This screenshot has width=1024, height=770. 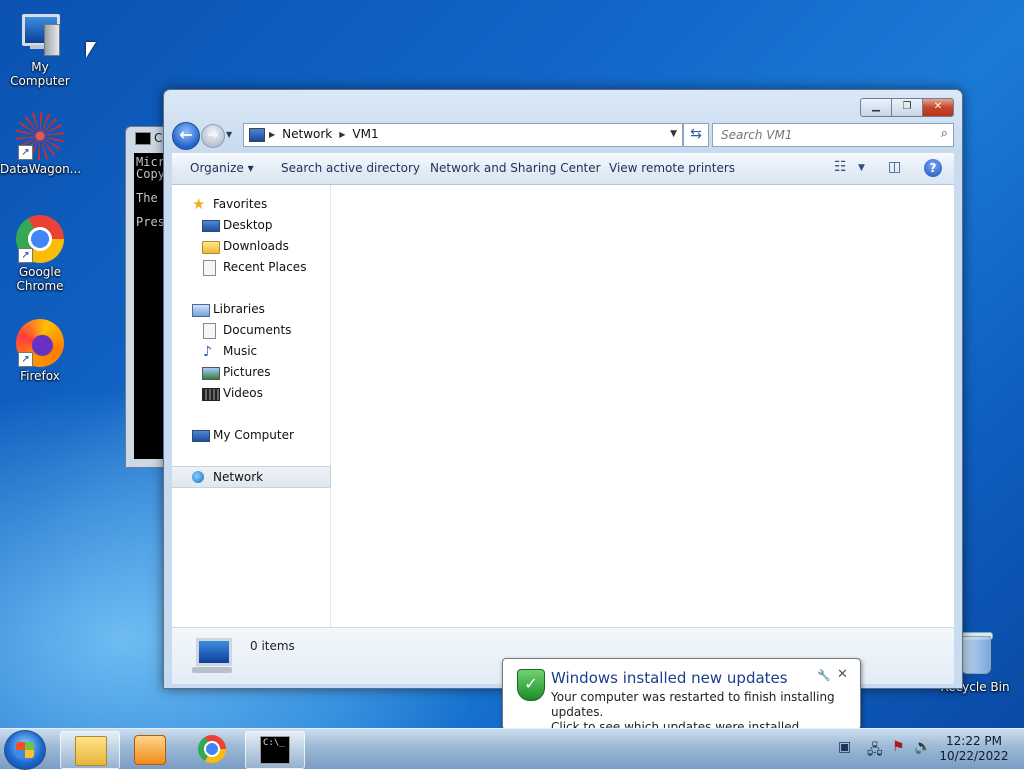 What do you see at coordinates (933, 168) in the screenshot?
I see `help-button: ?` at bounding box center [933, 168].